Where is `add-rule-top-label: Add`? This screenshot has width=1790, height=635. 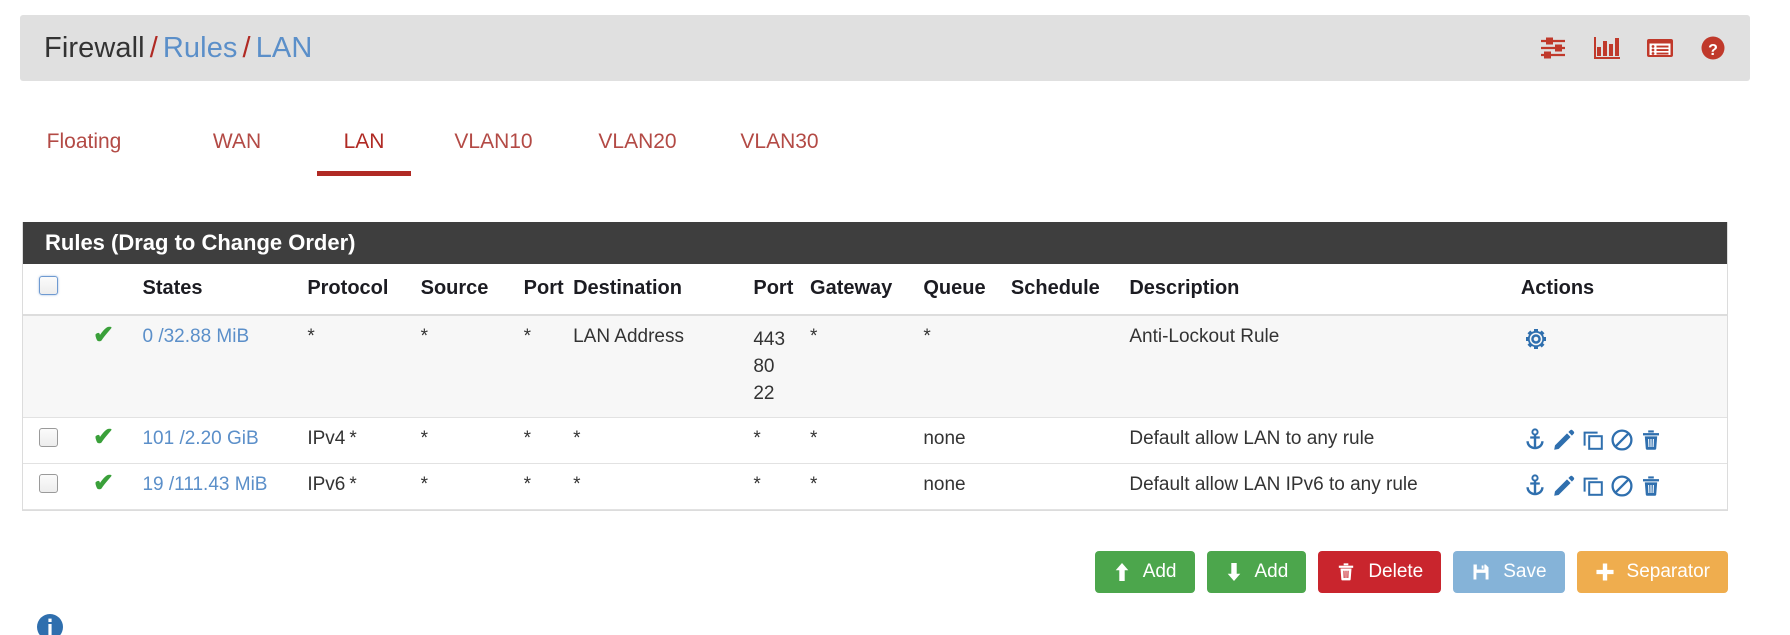 add-rule-top-label: Add is located at coordinates (1159, 571).